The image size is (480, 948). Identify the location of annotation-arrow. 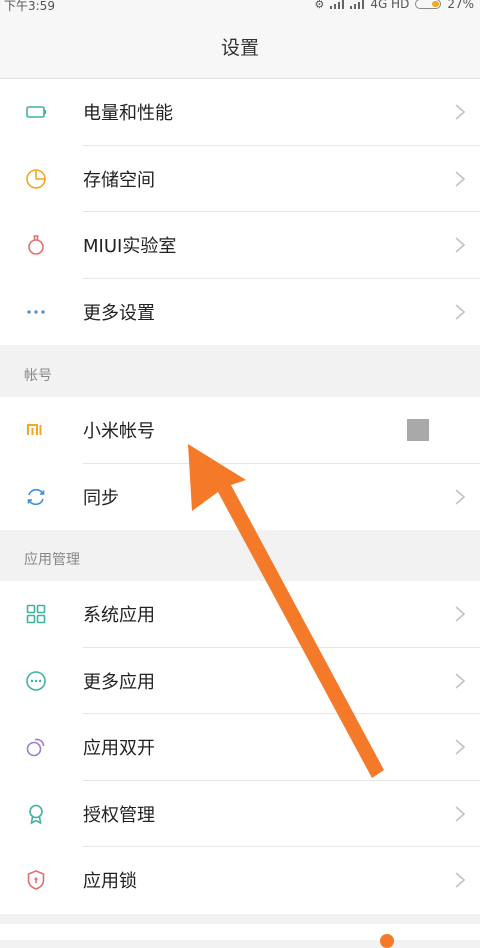
(286, 611).